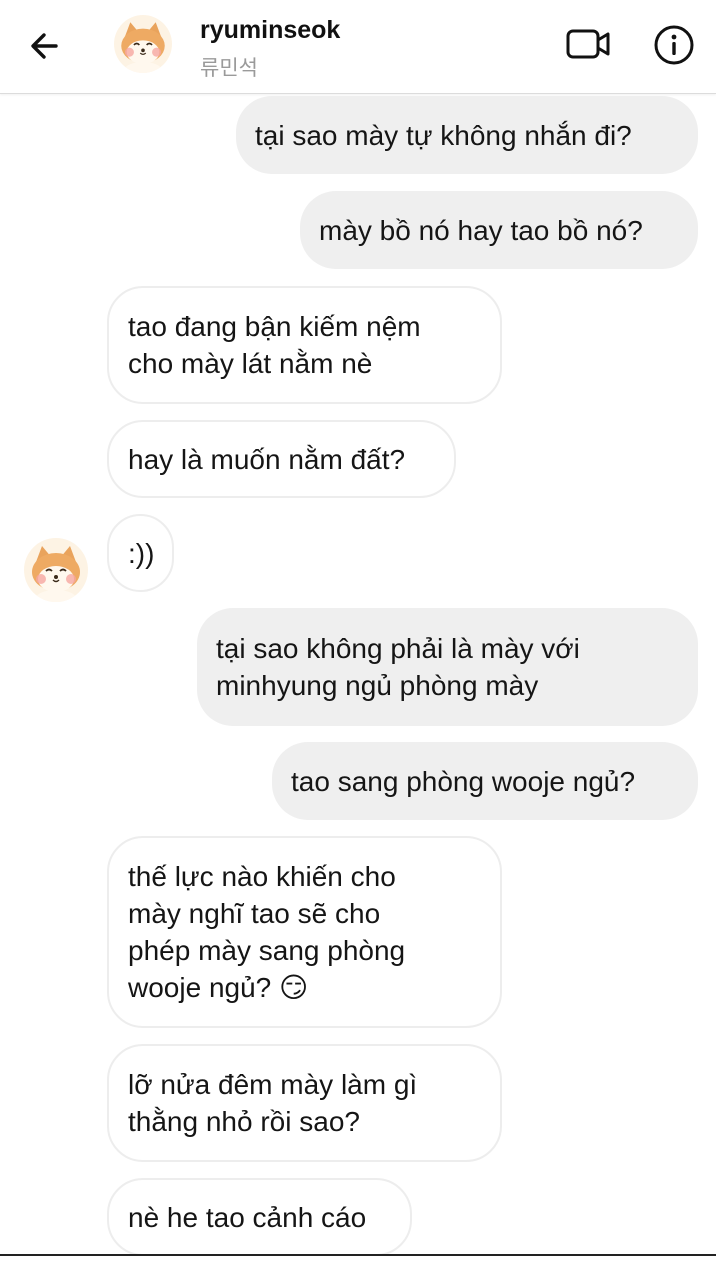 The width and height of the screenshot is (716, 1264). I want to click on message-text: :)), so click(141, 553).